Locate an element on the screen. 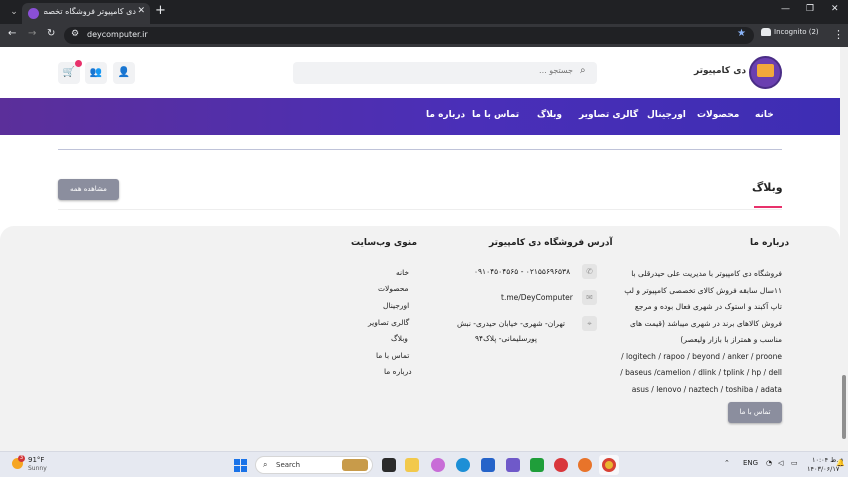 This screenshot has height=477, width=848. nav-item-products: محصولات is located at coordinates (718, 115).